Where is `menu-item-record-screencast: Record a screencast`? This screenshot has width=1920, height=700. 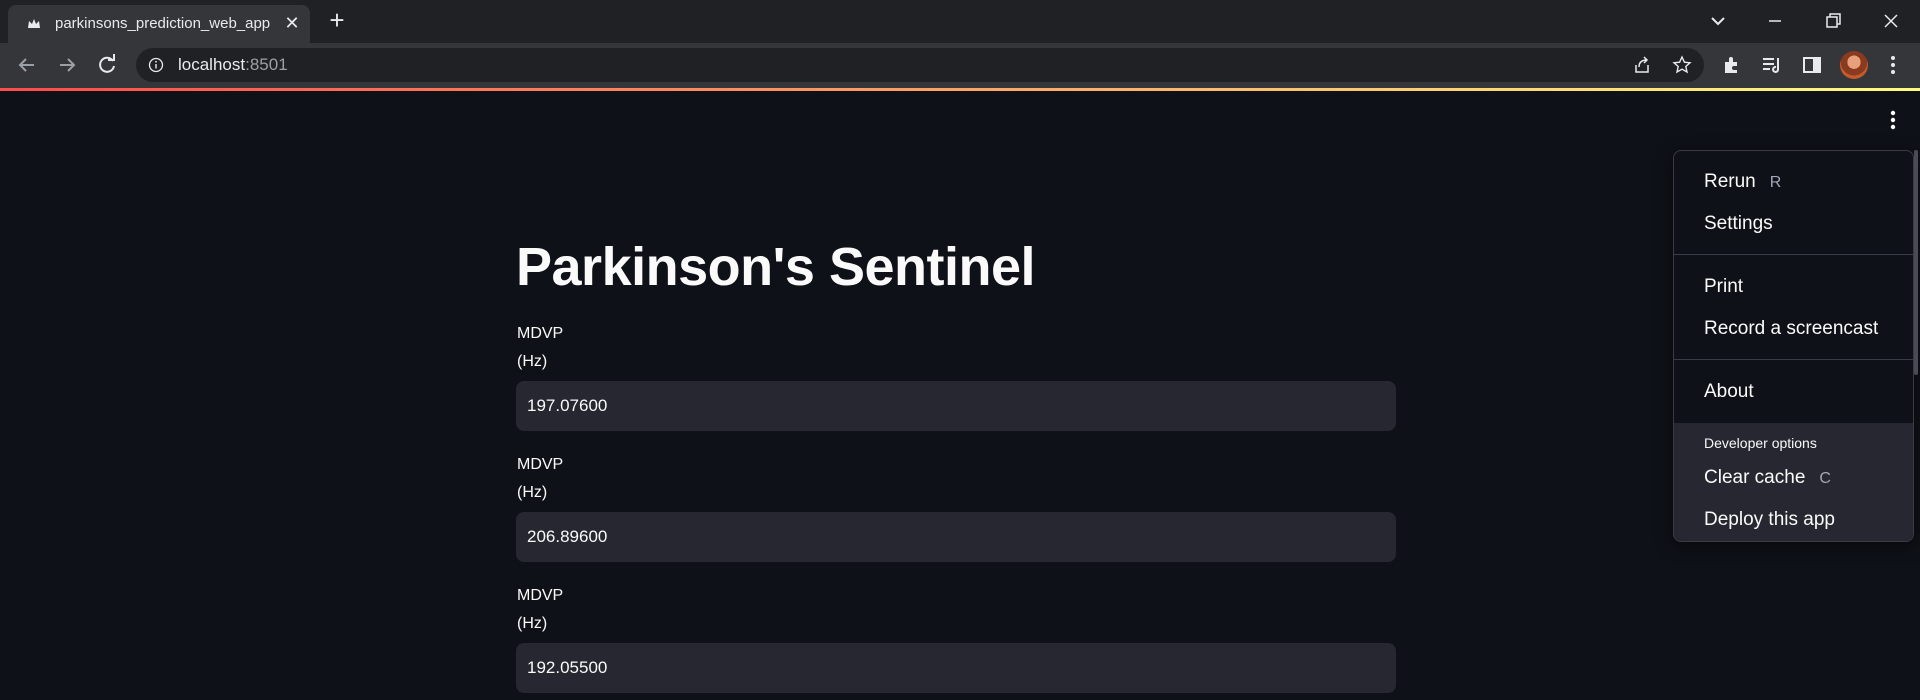 menu-item-record-screencast: Record a screencast is located at coordinates (1793, 329).